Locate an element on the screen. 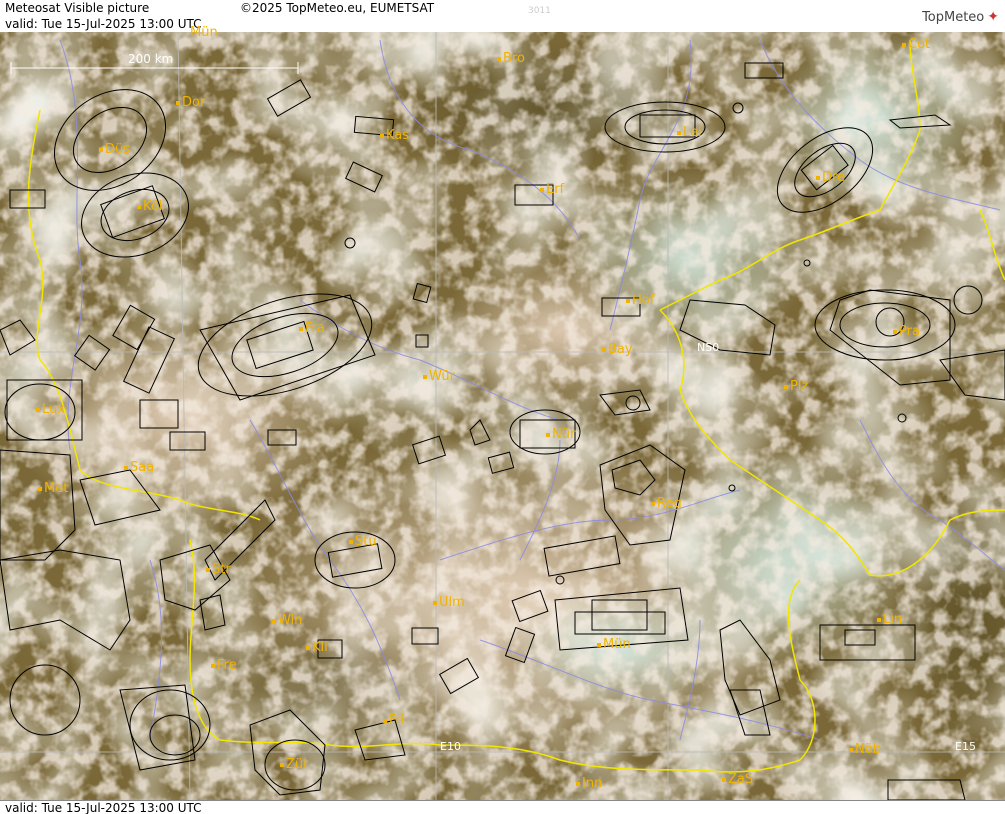 The width and height of the screenshot is (1005, 814). city-label-reg: Reg is located at coordinates (666, 503).